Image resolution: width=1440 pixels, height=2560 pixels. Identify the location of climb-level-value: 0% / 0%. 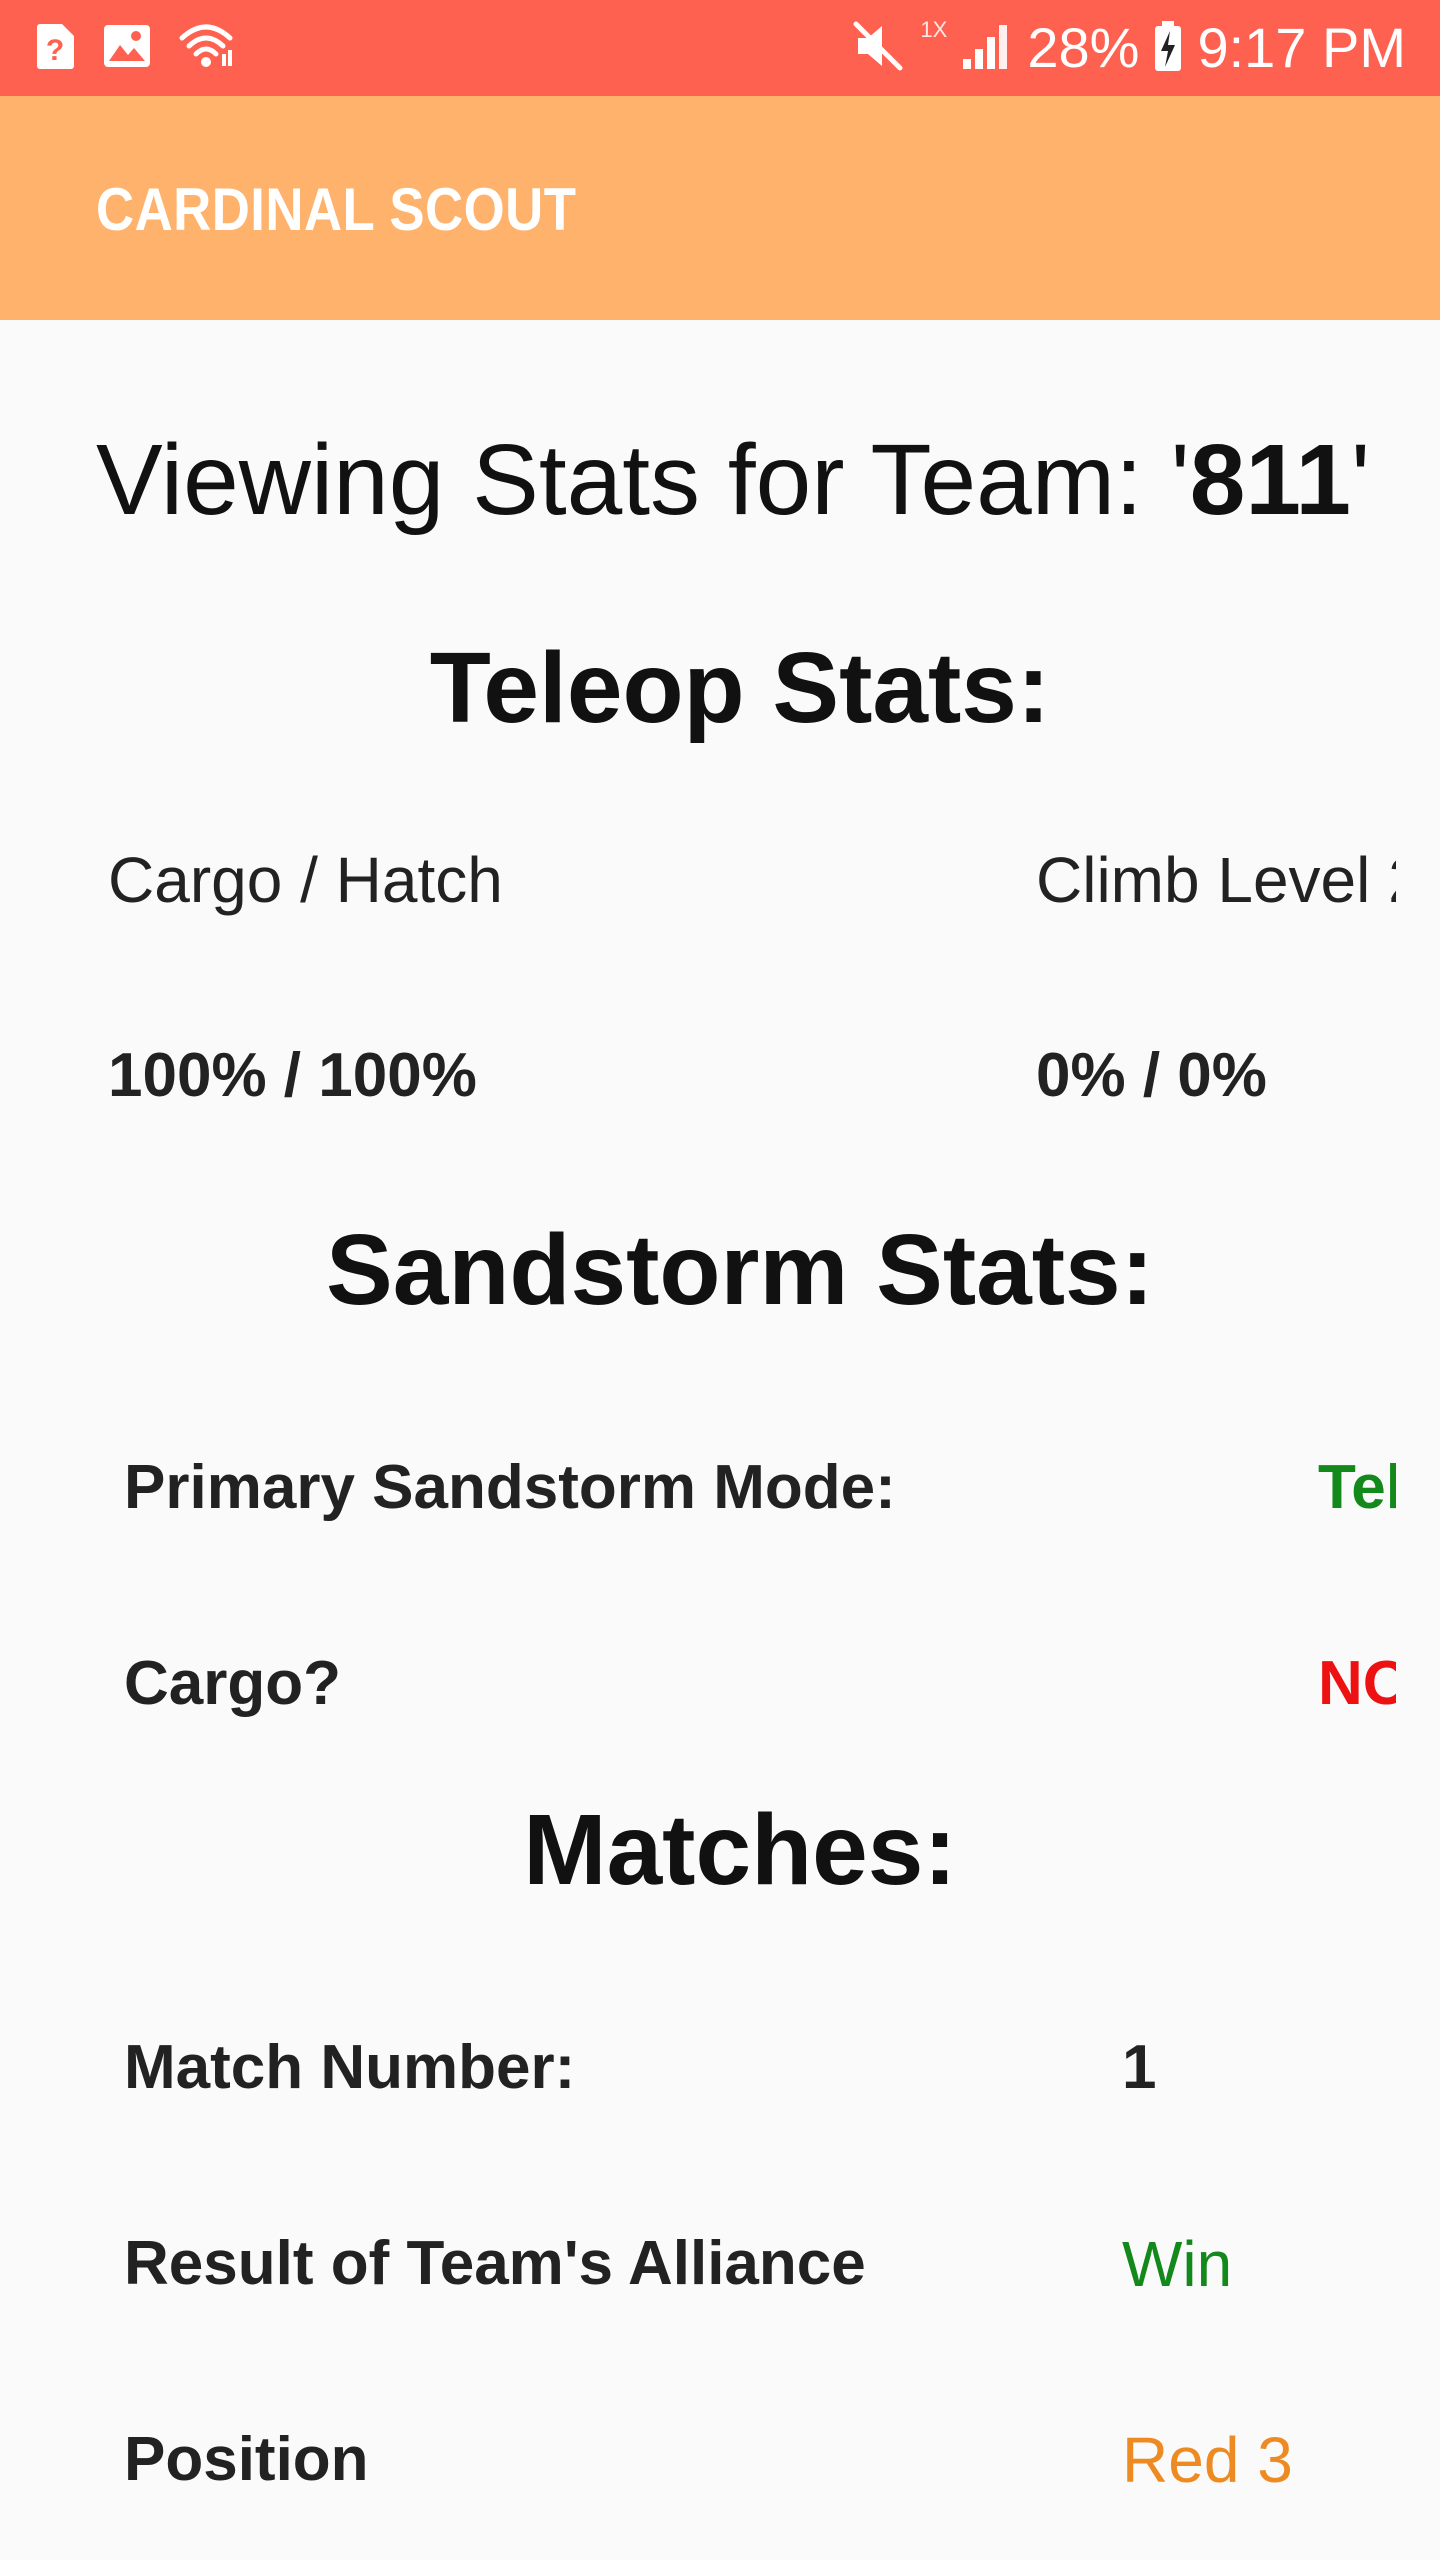
(1151, 1075).